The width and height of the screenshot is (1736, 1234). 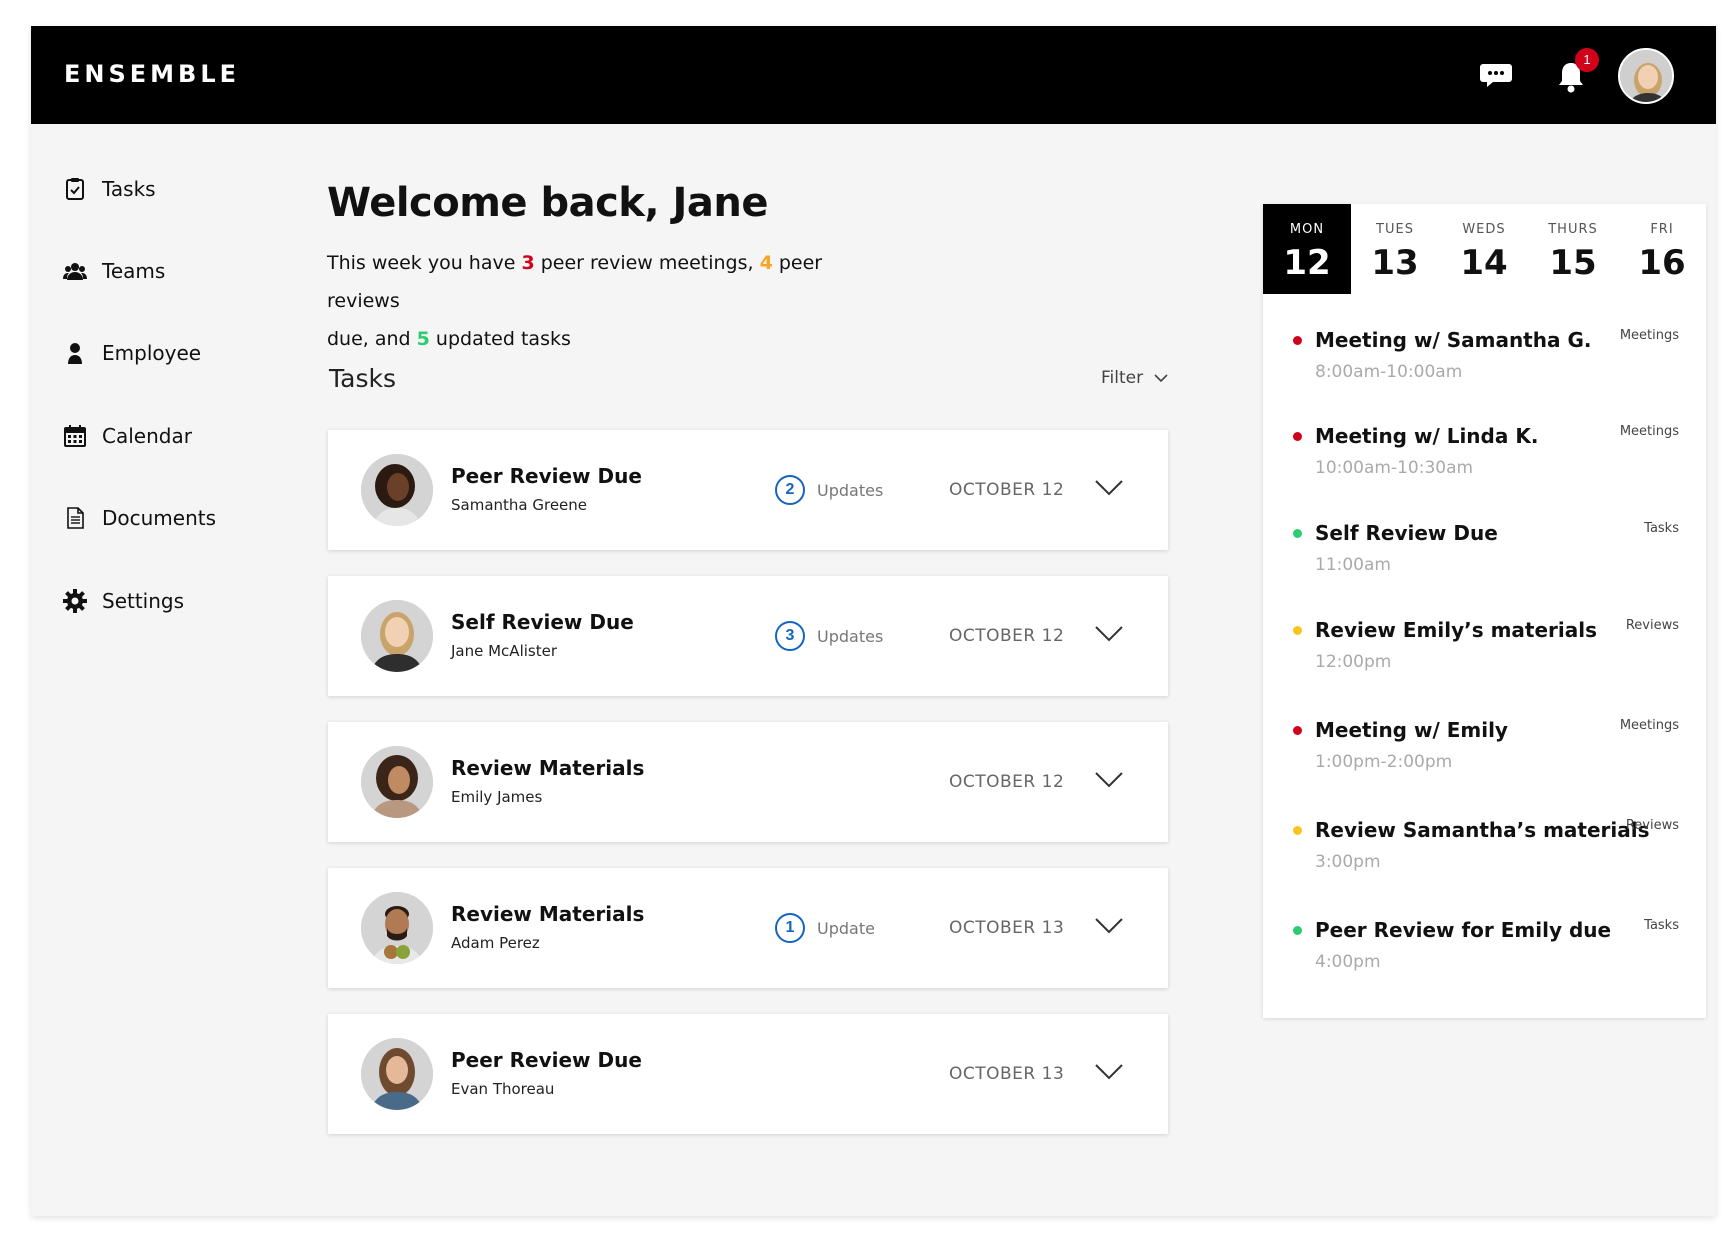 What do you see at coordinates (1484, 646) in the screenshot?
I see `calendar-event: Review Emily’s materials 12:00pm Reviews` at bounding box center [1484, 646].